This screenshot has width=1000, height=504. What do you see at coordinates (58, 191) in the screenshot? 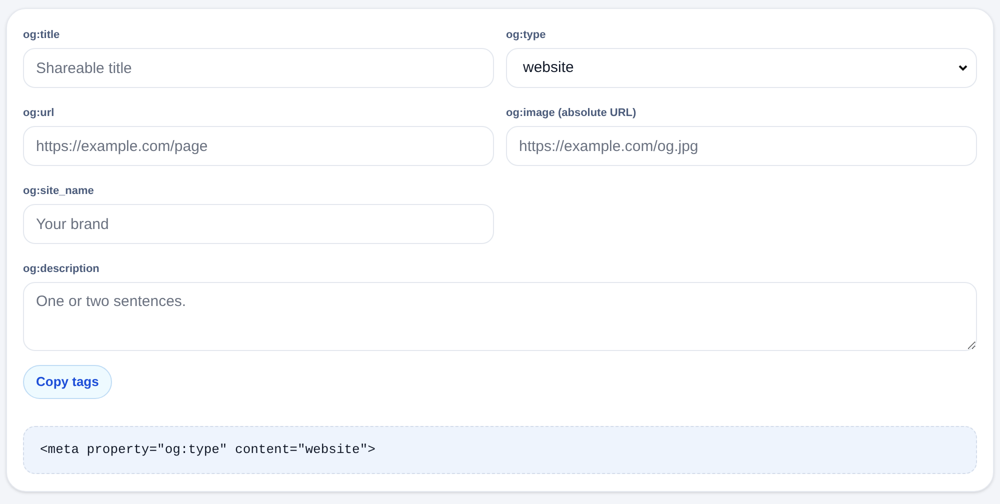
I see `field-label: og:site_name` at bounding box center [58, 191].